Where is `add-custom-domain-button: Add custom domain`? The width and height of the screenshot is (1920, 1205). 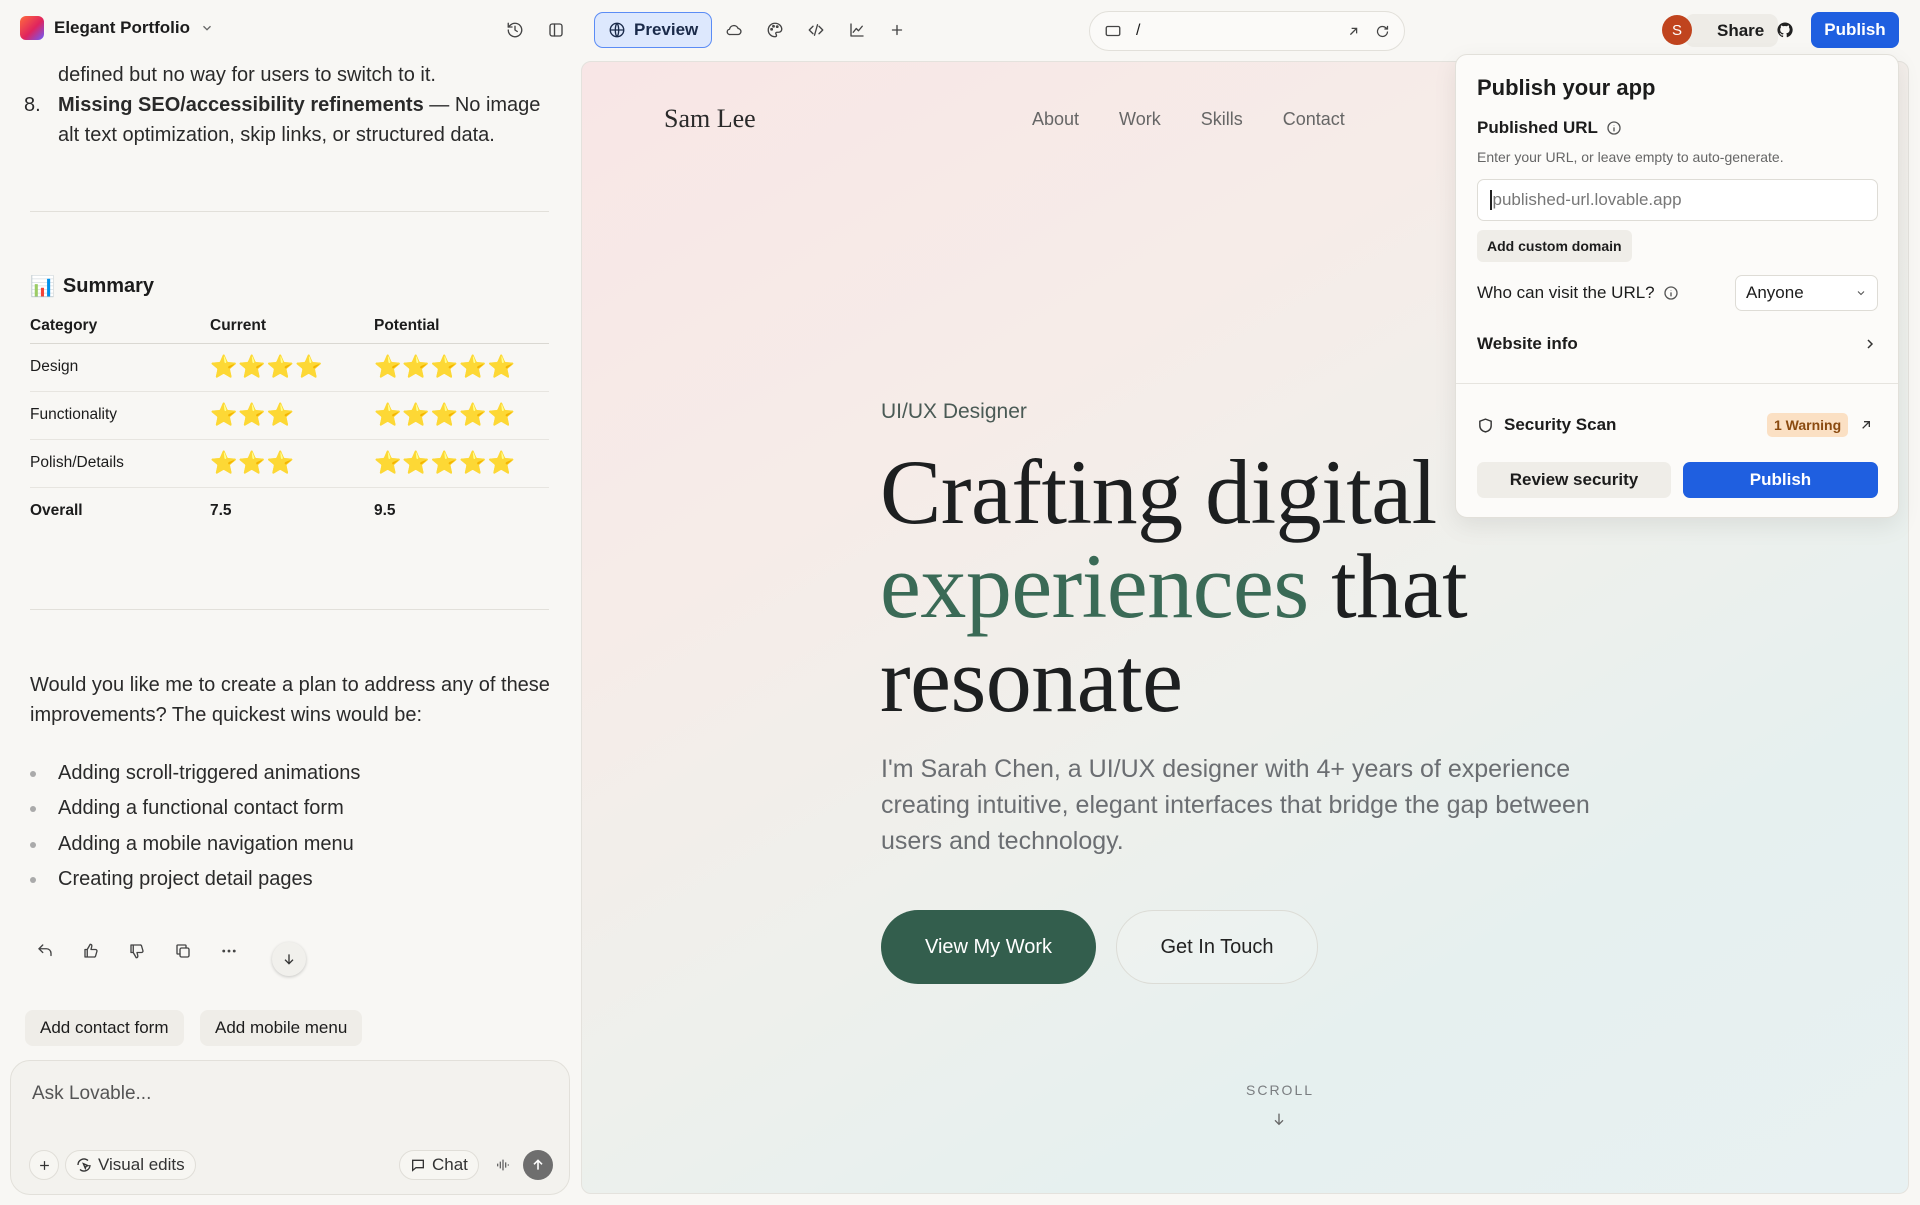
add-custom-domain-button: Add custom domain is located at coordinates (1554, 246).